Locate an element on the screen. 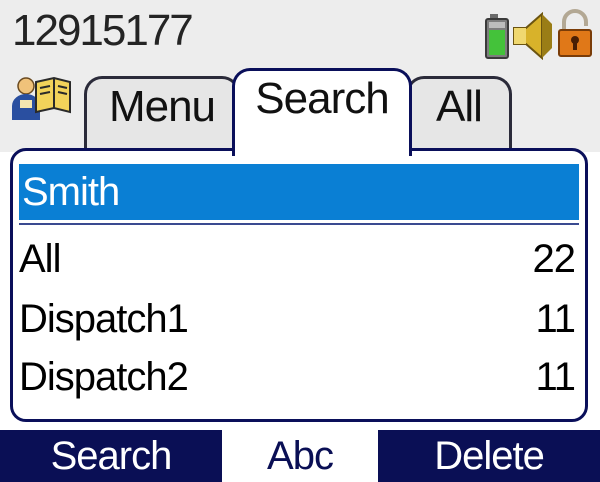 This screenshot has width=600, height=482. radio-number: 12915177 is located at coordinates (103, 30).